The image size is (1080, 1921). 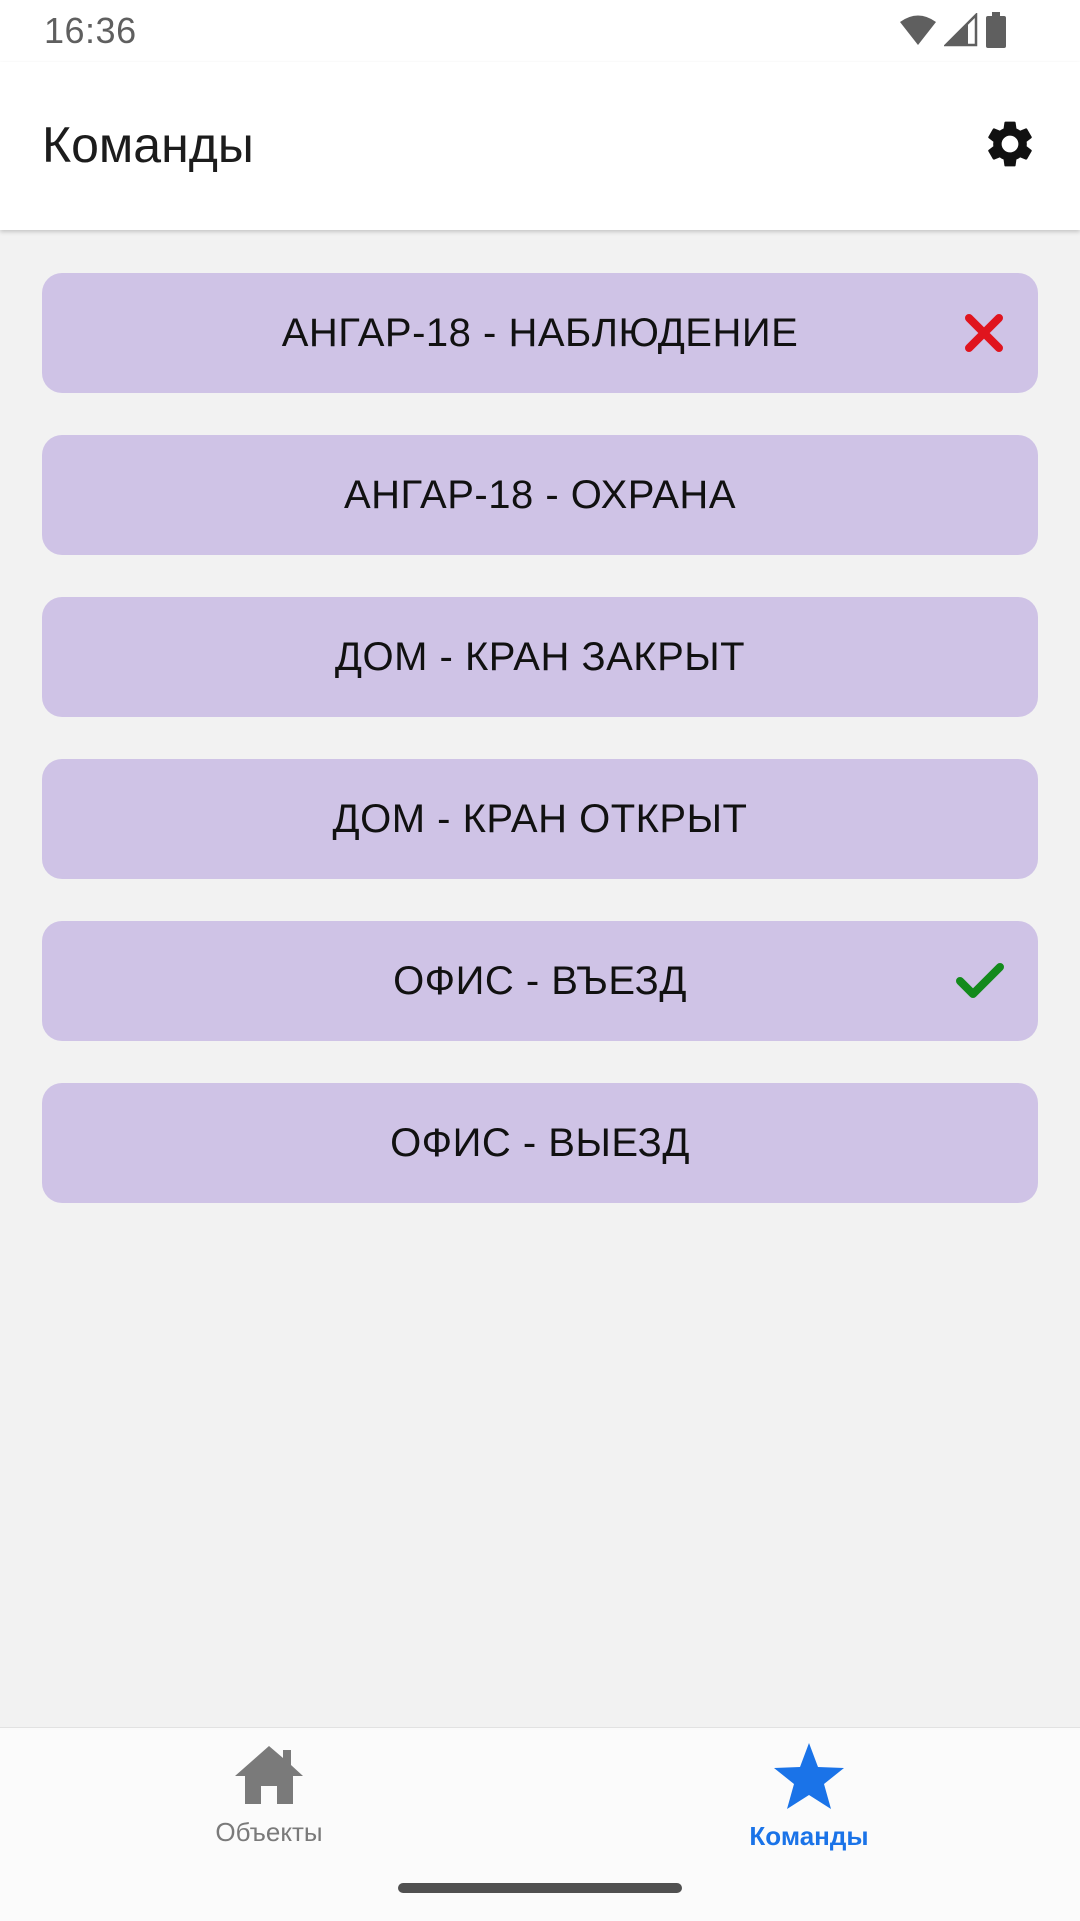 What do you see at coordinates (809, 1778) in the screenshot?
I see `star-icon` at bounding box center [809, 1778].